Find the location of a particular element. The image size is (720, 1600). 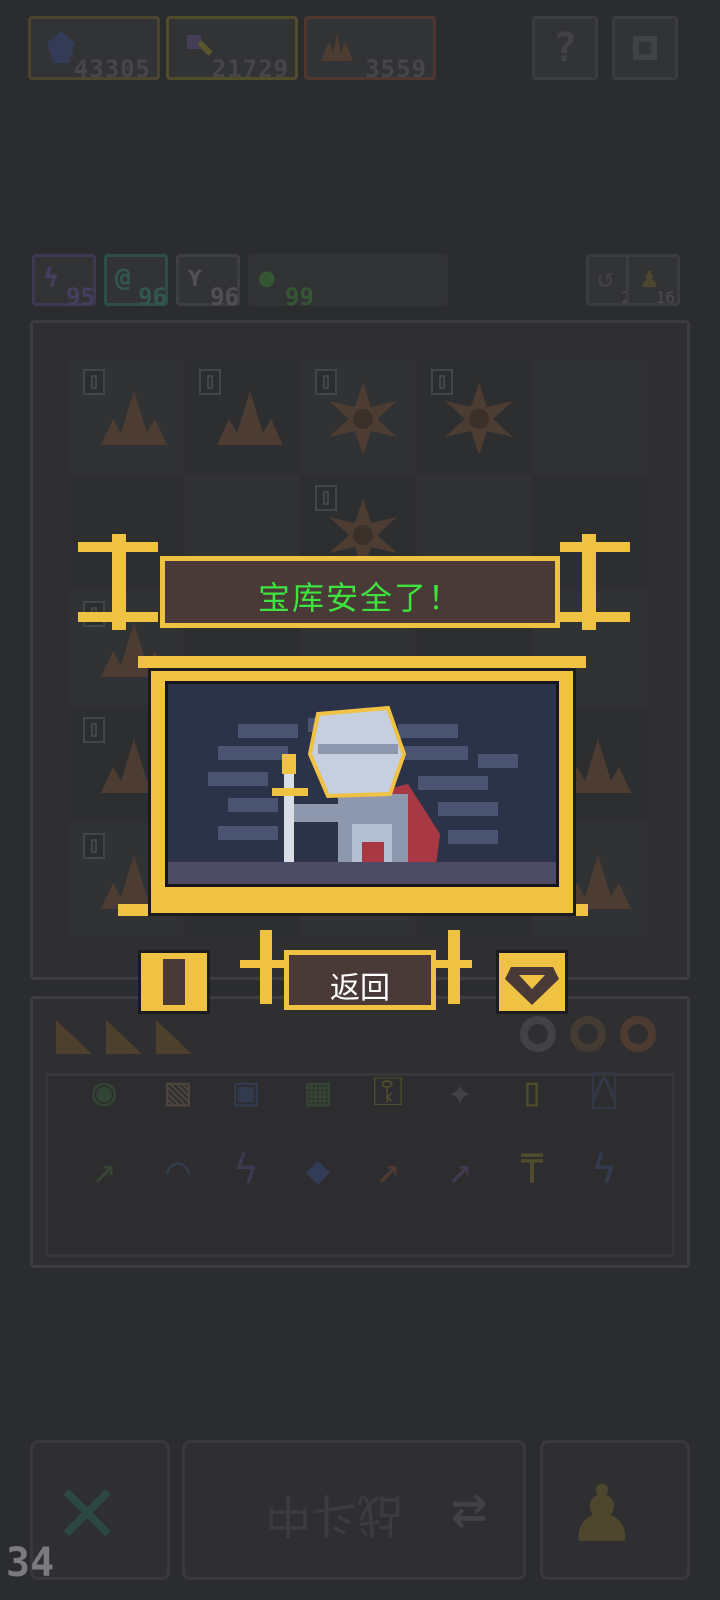

scene-floor is located at coordinates (362, 873).